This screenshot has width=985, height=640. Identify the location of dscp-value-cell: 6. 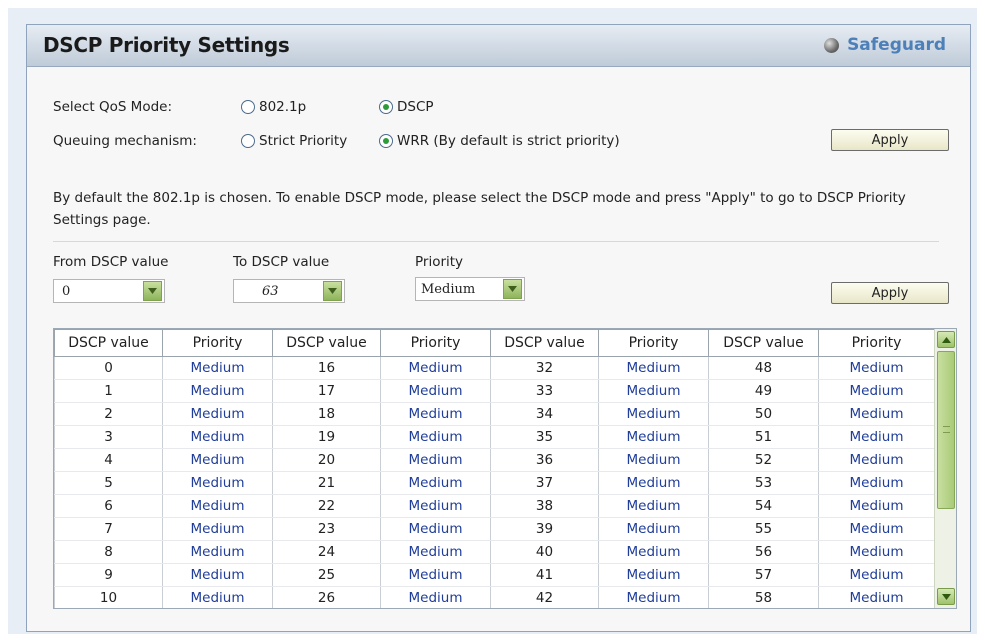
(108, 506).